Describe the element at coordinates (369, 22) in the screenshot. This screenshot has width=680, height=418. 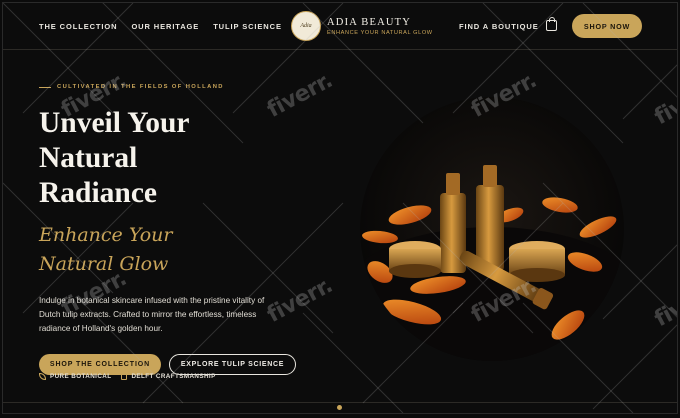
I see `brand-name: ADIA BEAUTY` at that location.